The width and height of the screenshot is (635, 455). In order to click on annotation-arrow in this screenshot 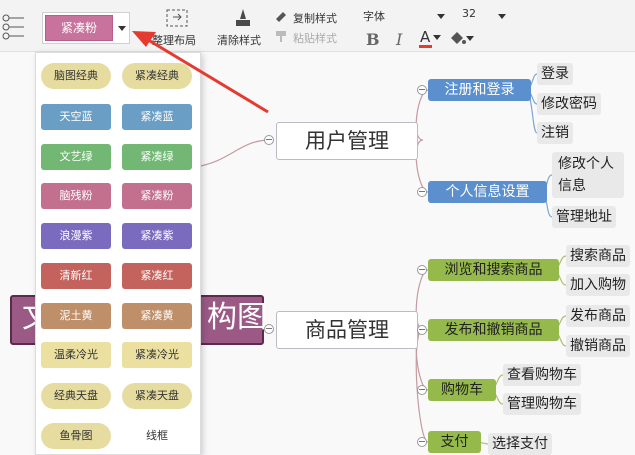, I will do `click(200, 72)`.